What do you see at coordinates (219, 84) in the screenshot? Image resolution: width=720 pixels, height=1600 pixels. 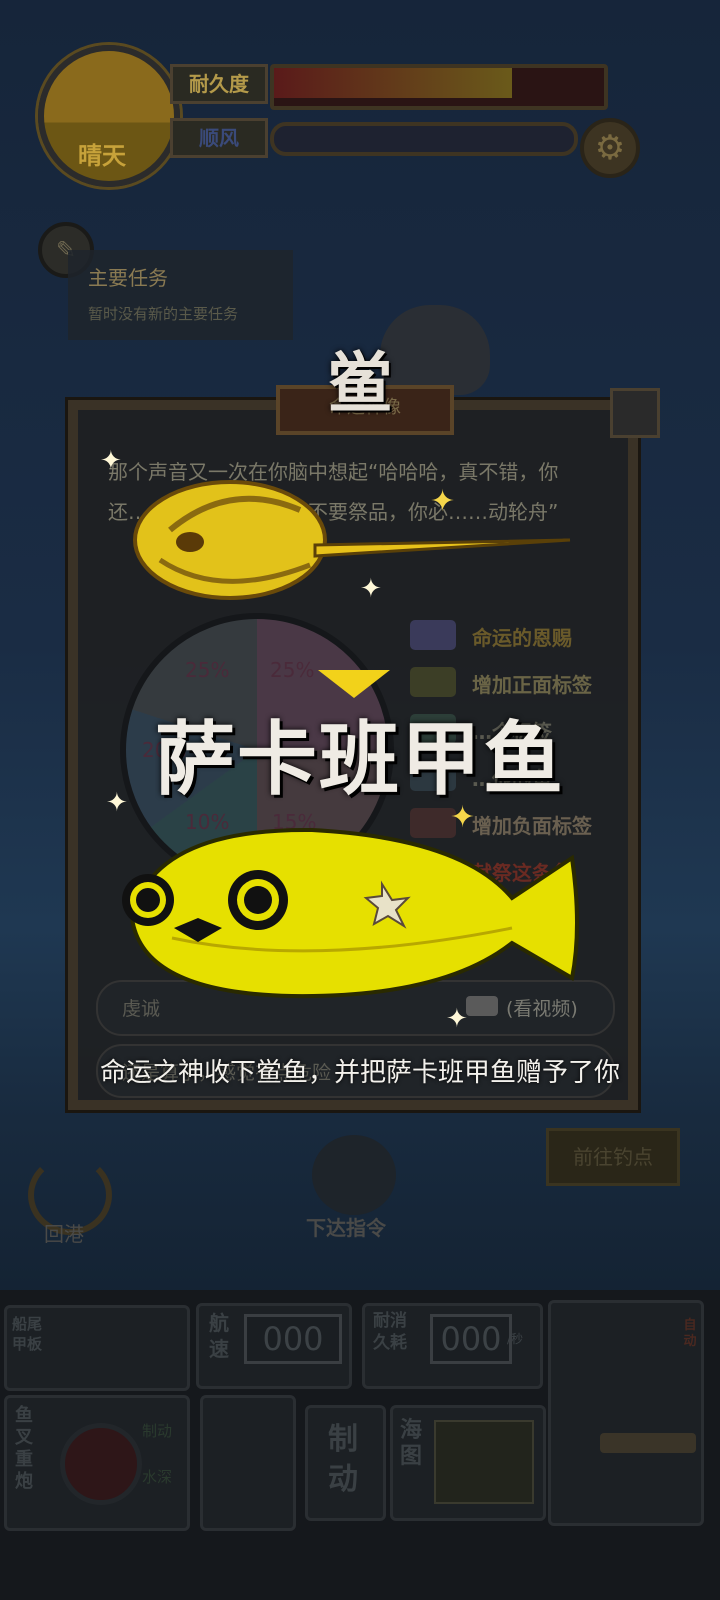 I see `durability-label: 耐久度` at bounding box center [219, 84].